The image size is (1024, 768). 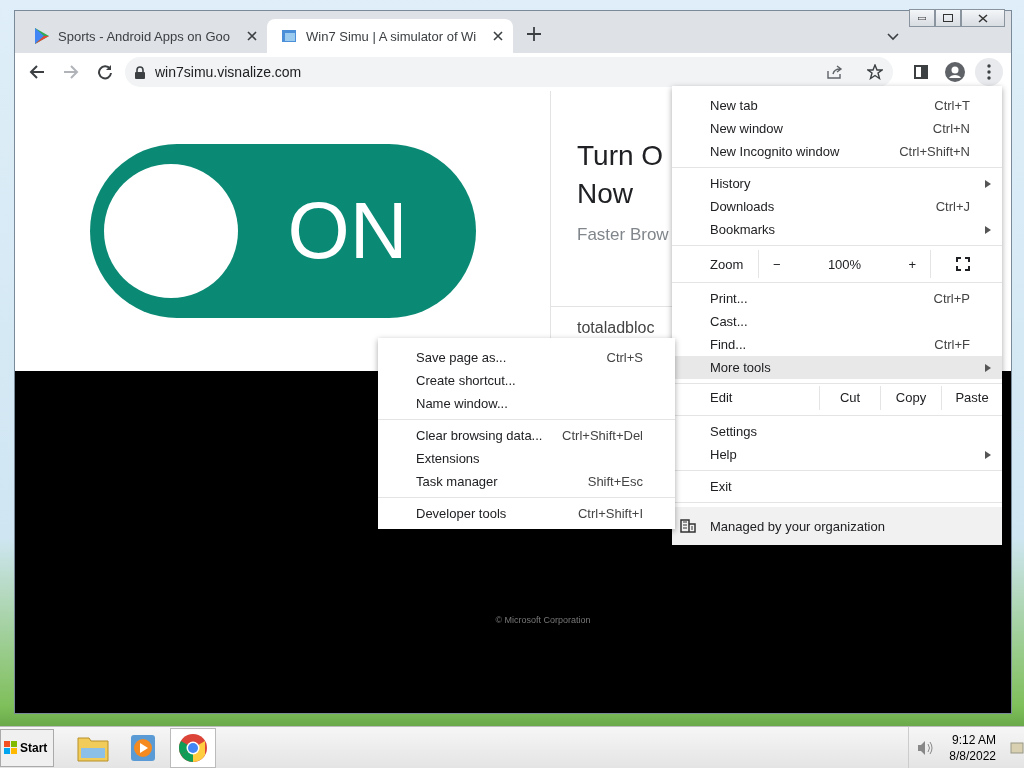 I want to click on menu-item: Bookmarks, so click(x=837, y=229).